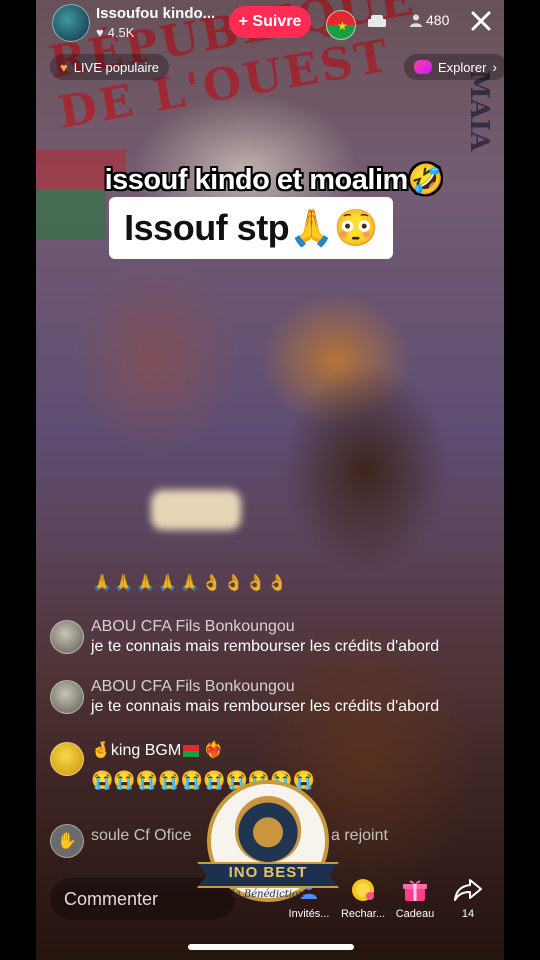 The height and width of the screenshot is (960, 540). What do you see at coordinates (268, 829) in the screenshot?
I see `lion-emblem-icon` at bounding box center [268, 829].